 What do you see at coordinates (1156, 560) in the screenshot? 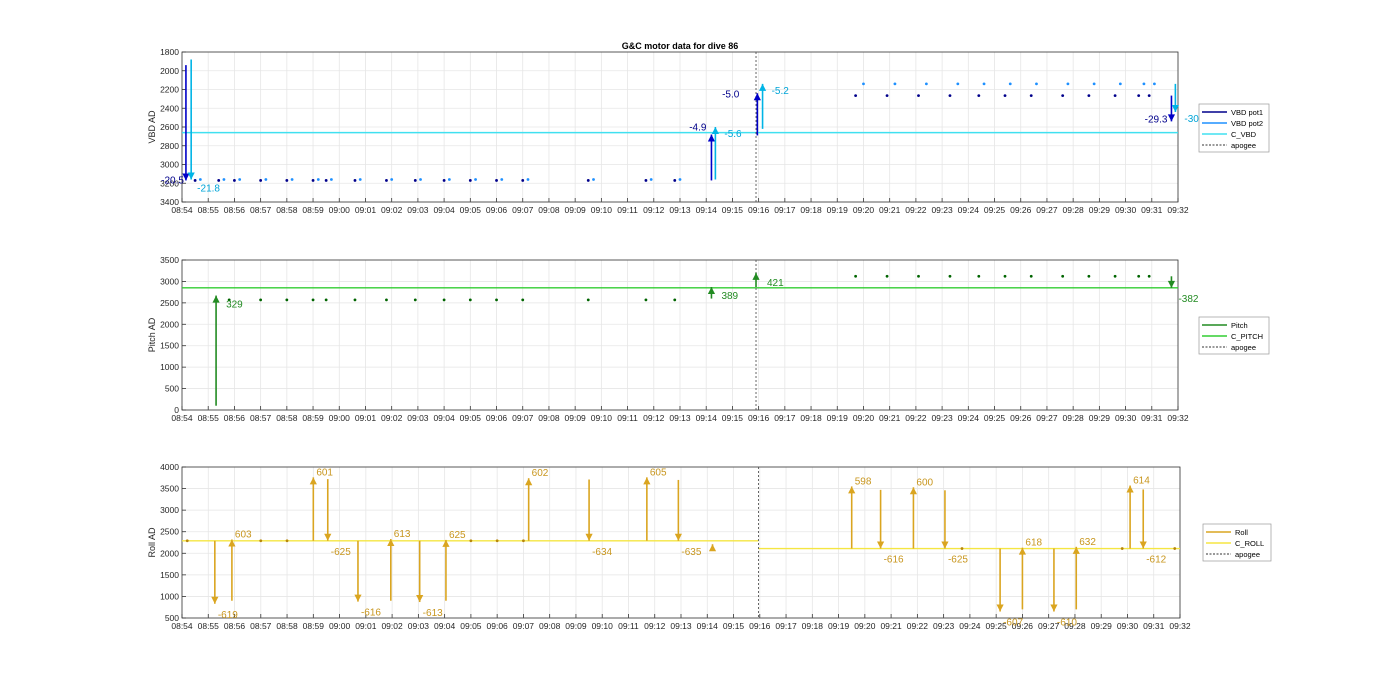
I see `roll-arrow-label: -612` at bounding box center [1156, 560].